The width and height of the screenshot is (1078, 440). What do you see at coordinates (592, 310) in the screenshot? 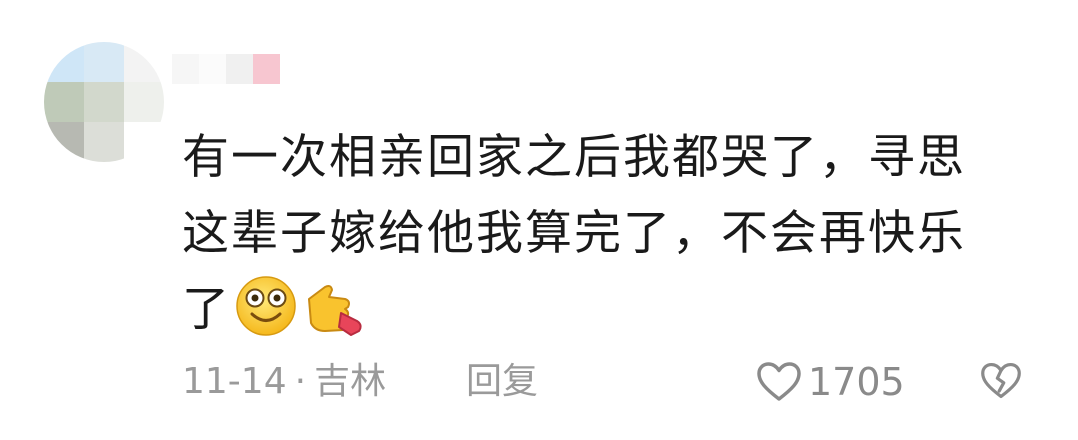
I see `comment-line-last: 了` at bounding box center [592, 310].